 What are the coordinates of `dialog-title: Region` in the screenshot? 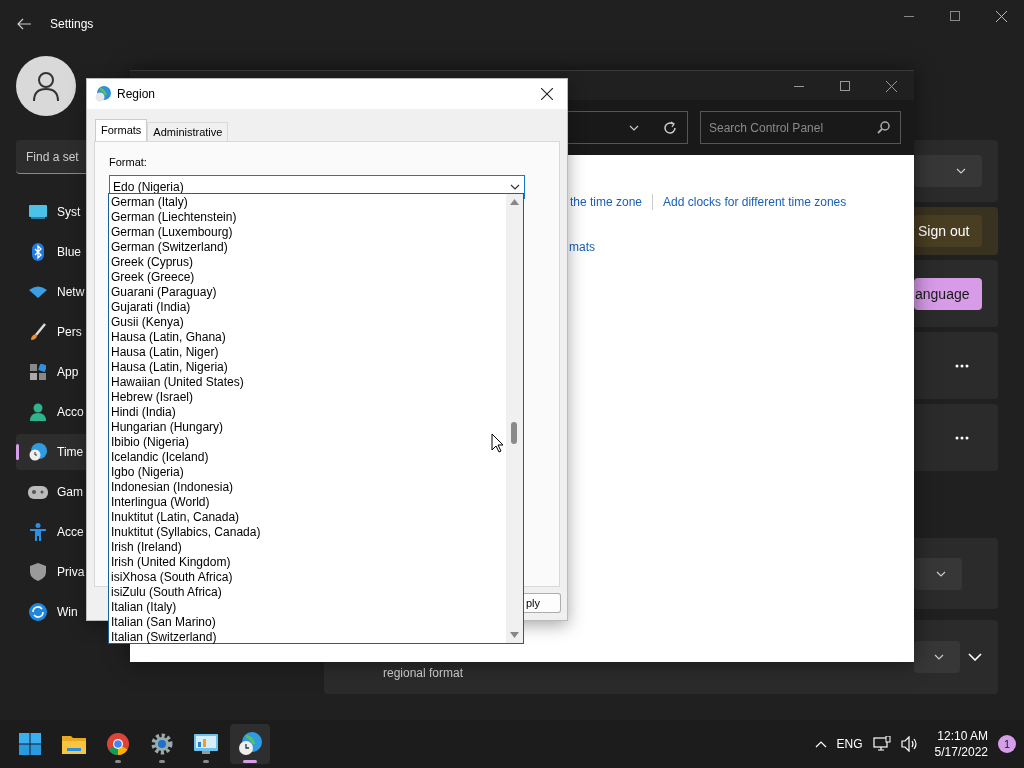 It's located at (136, 94).